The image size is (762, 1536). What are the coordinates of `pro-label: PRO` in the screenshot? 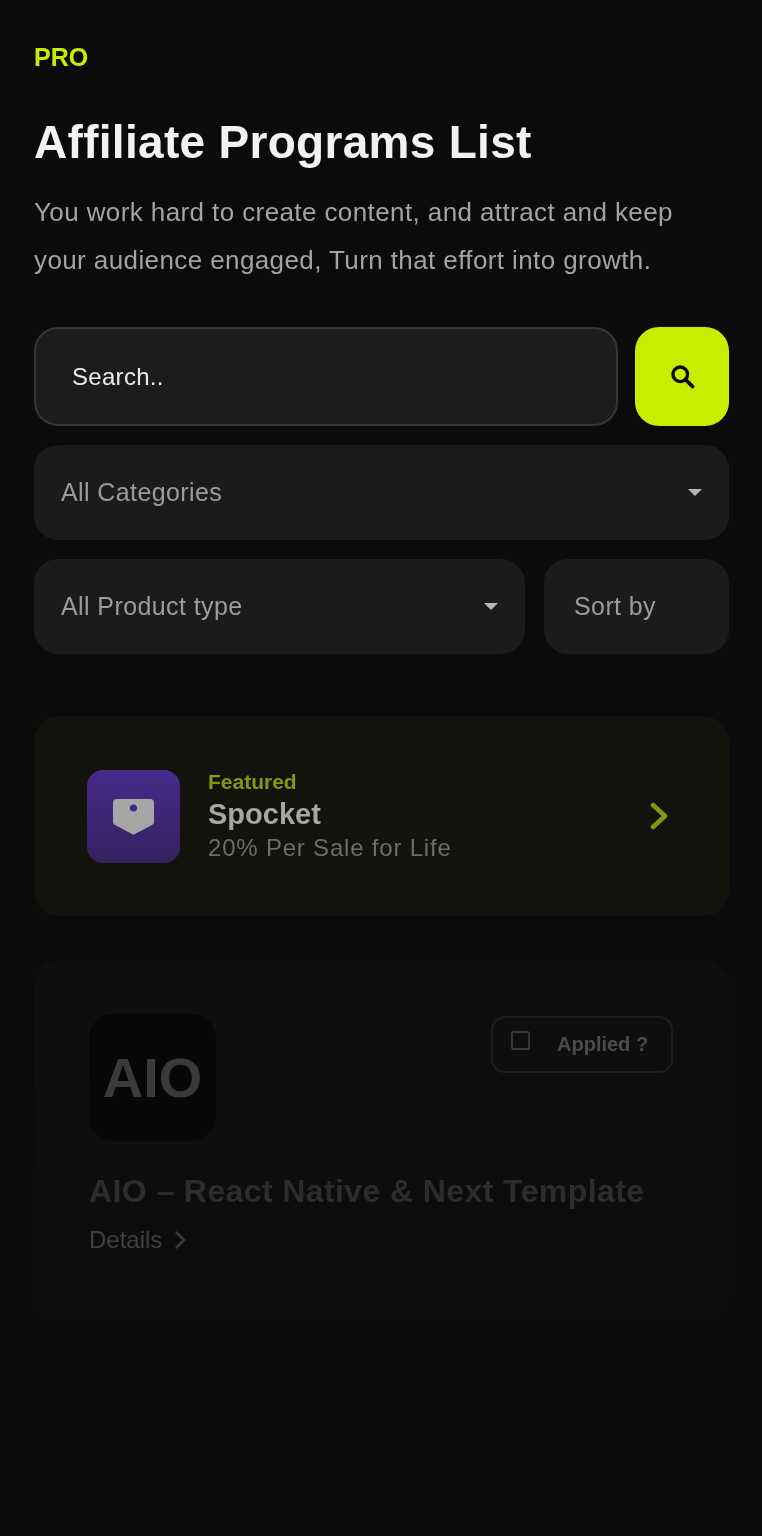 It's located at (61, 57).